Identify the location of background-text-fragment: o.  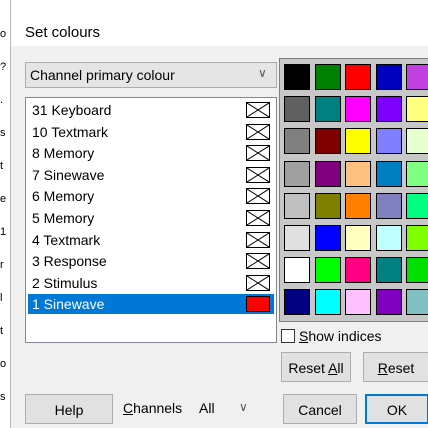
(3, 34).